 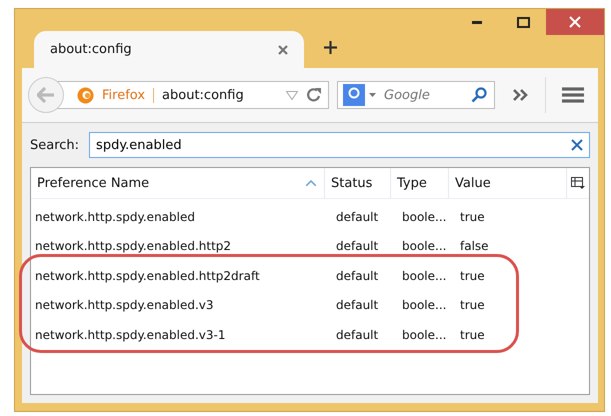 I want to click on minimize-icon, so click(x=477, y=22).